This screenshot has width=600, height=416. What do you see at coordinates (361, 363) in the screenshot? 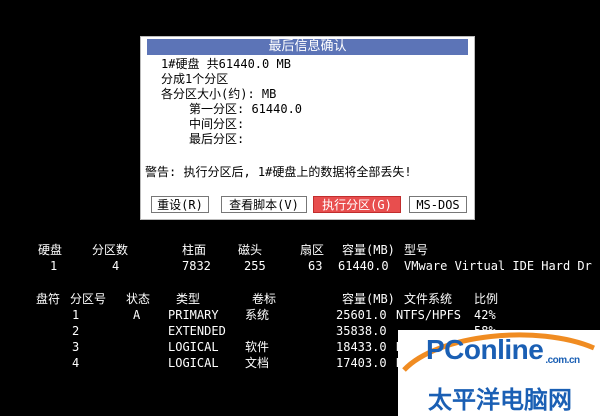
I see `part-cell-capacity: 17403.0` at bounding box center [361, 363].